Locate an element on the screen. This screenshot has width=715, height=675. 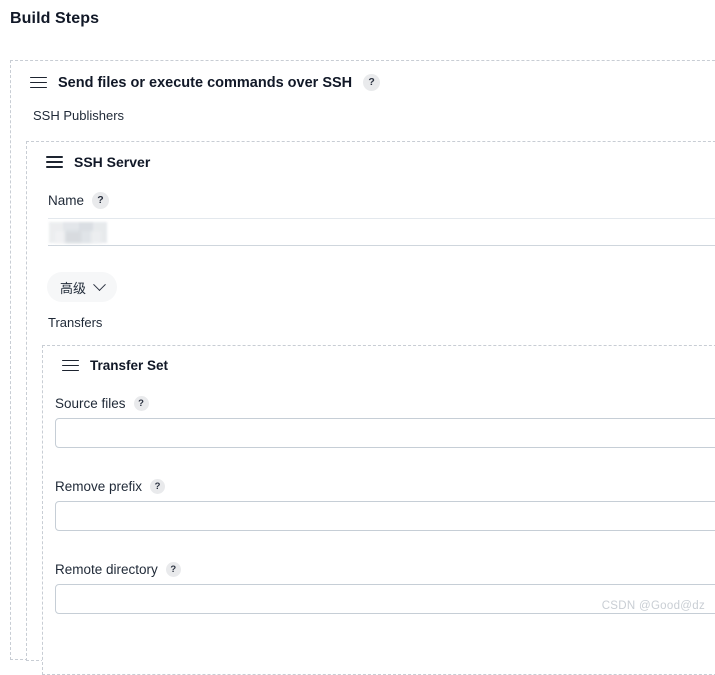
page-title: Build Steps is located at coordinates (55, 18).